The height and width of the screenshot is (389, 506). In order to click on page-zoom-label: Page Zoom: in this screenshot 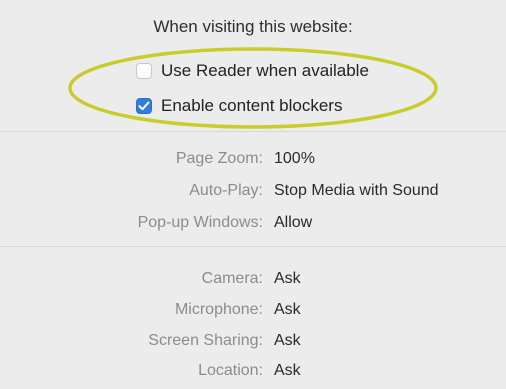, I will do `click(219, 158)`.